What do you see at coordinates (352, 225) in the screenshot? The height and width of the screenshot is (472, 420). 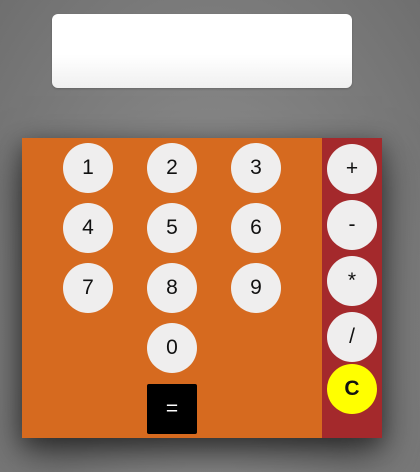 I see `subtract-button: -` at bounding box center [352, 225].